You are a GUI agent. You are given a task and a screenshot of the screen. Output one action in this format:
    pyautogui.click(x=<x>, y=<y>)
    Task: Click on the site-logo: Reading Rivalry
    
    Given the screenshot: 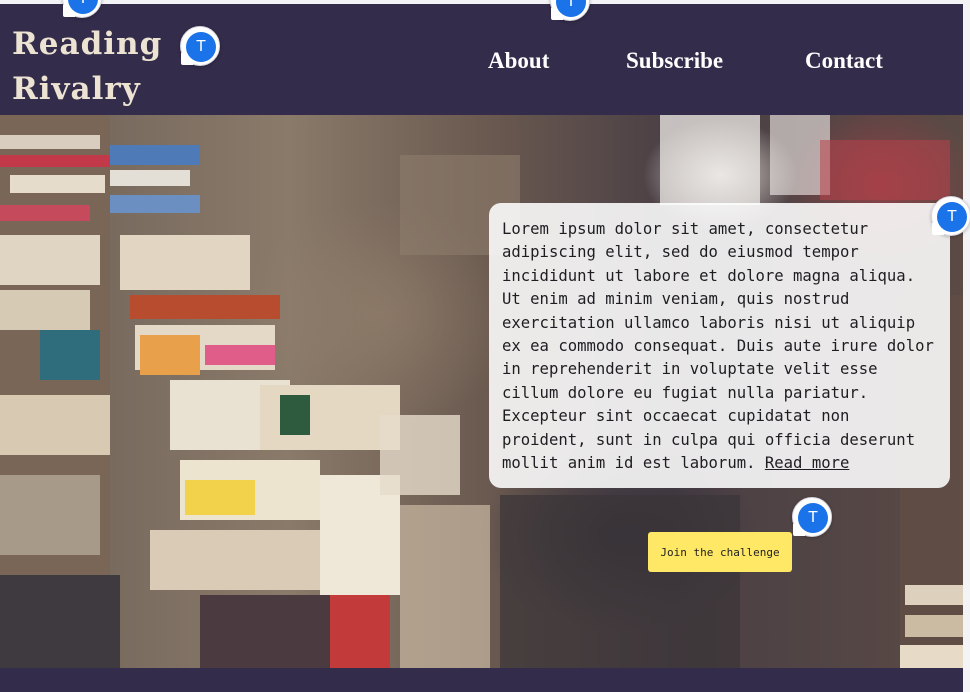 What is the action you would take?
    pyautogui.click(x=87, y=67)
    